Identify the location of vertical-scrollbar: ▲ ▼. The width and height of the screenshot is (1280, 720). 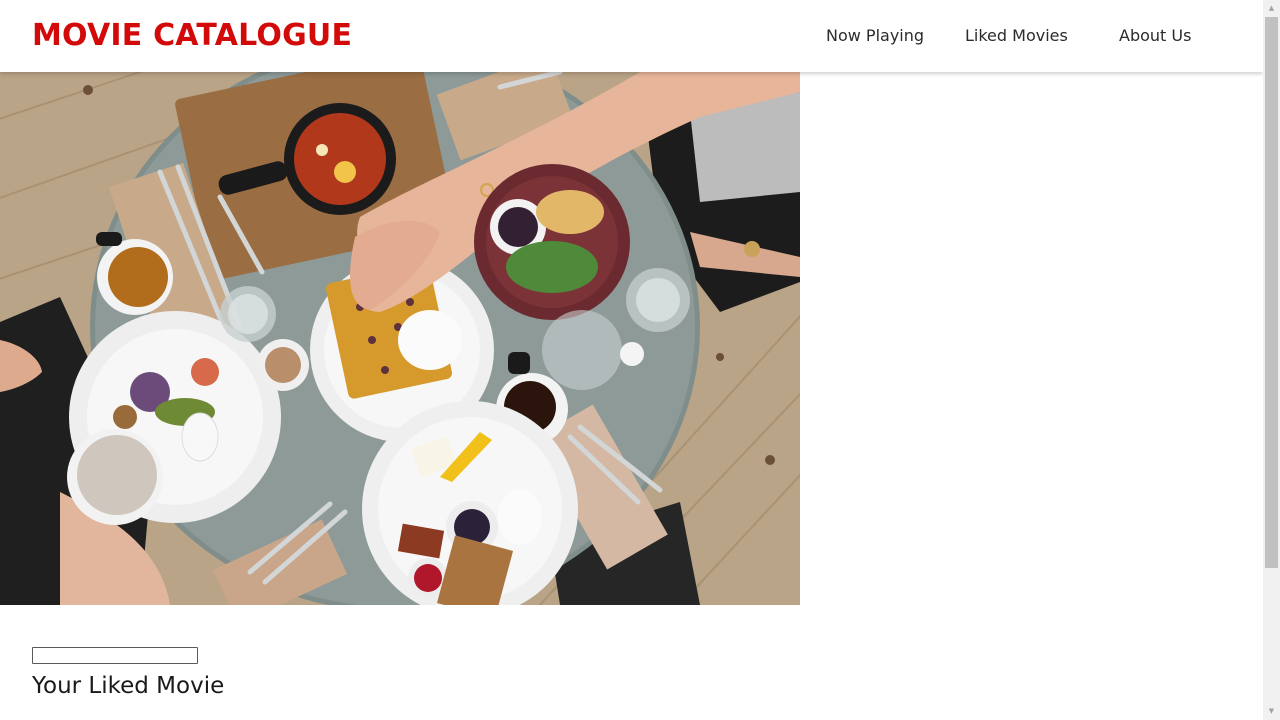
(1271, 360).